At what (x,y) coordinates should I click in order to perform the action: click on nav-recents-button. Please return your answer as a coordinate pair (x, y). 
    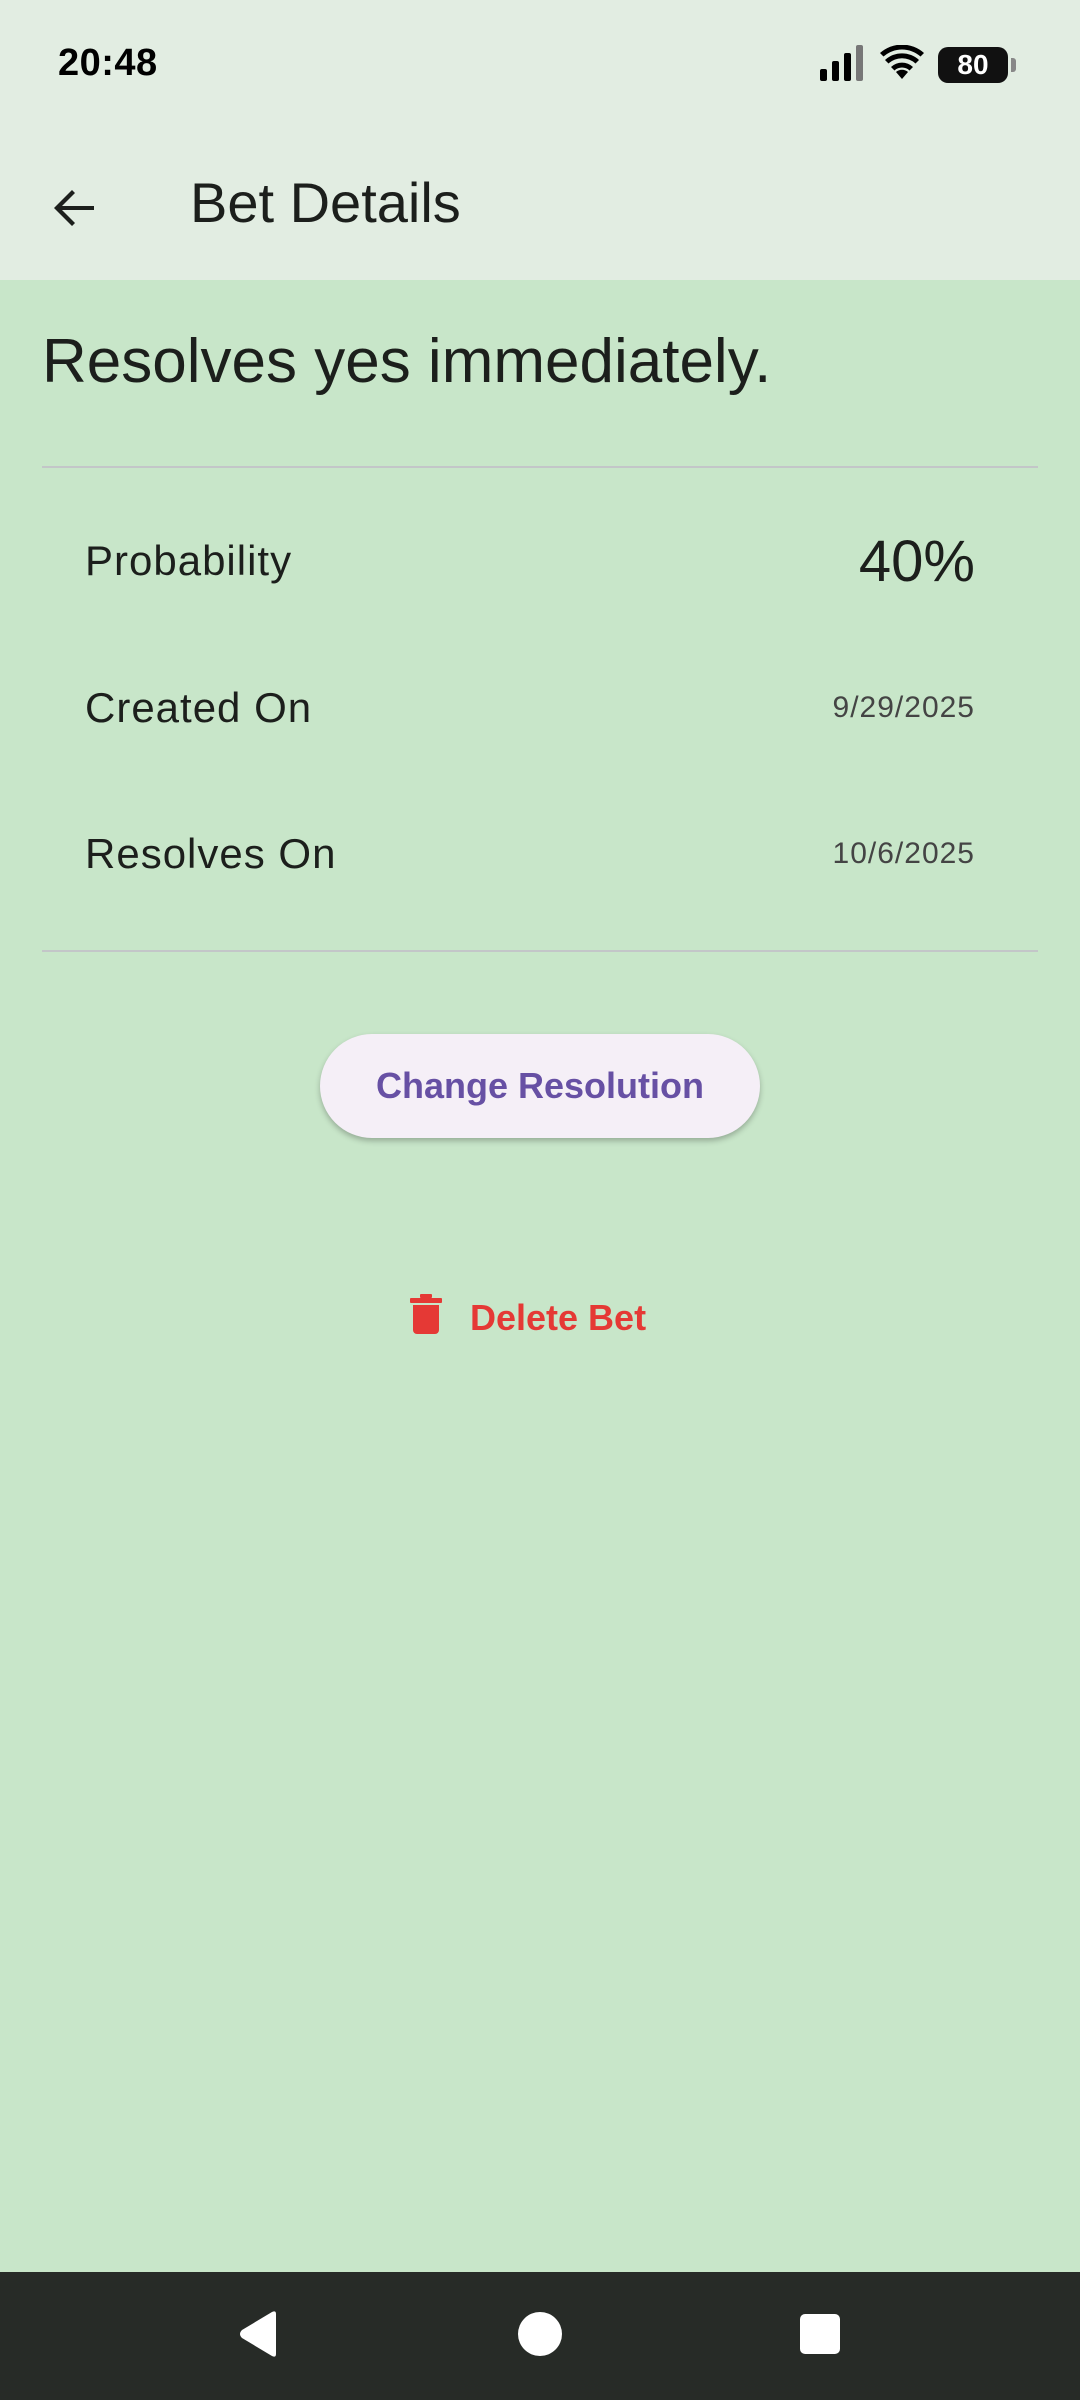
    Looking at the image, I should click on (820, 2336).